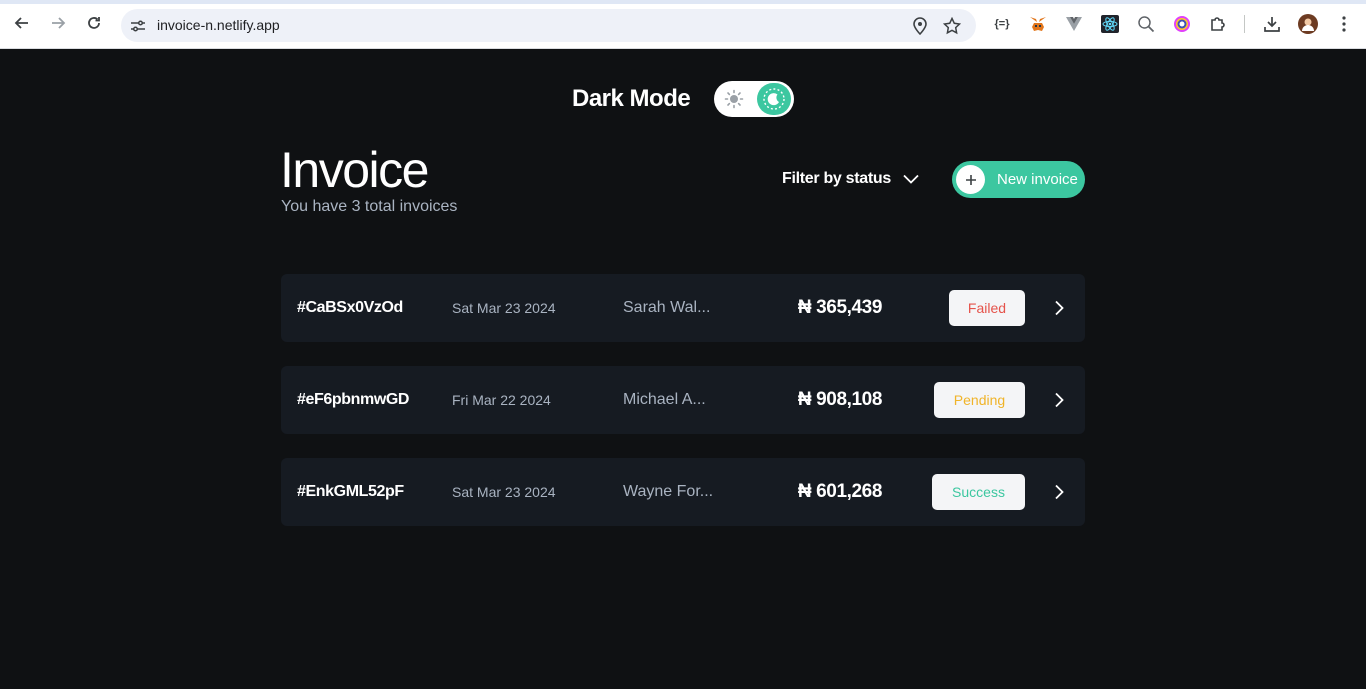 The width and height of the screenshot is (1366, 689). I want to click on page-title: Invoice, so click(354, 170).